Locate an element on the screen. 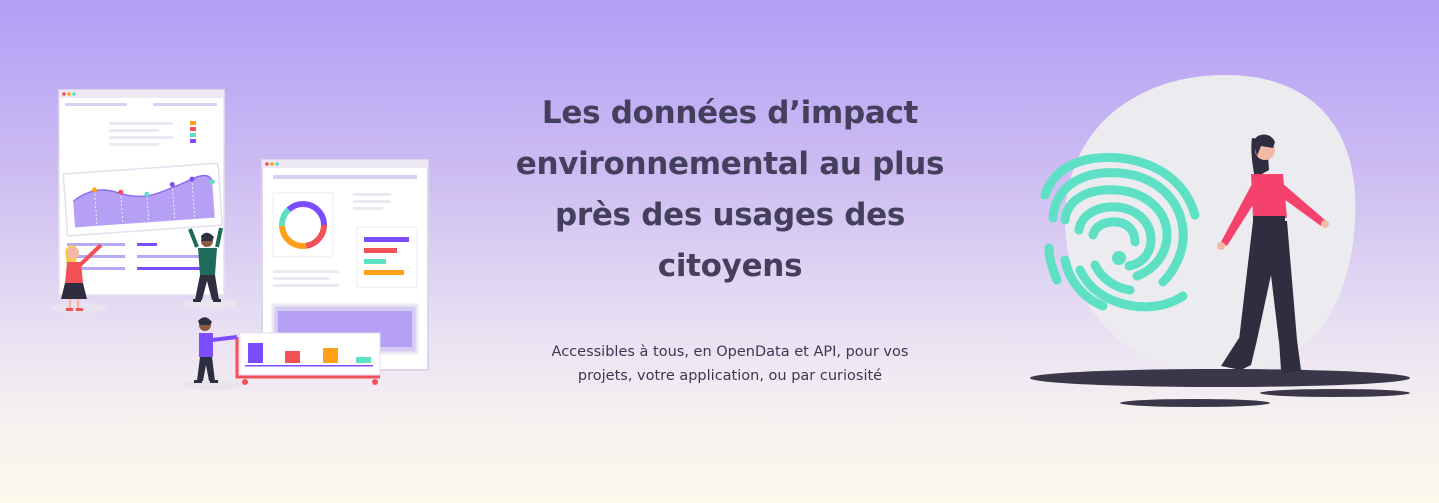  ground-shadow is located at coordinates (1220, 378).